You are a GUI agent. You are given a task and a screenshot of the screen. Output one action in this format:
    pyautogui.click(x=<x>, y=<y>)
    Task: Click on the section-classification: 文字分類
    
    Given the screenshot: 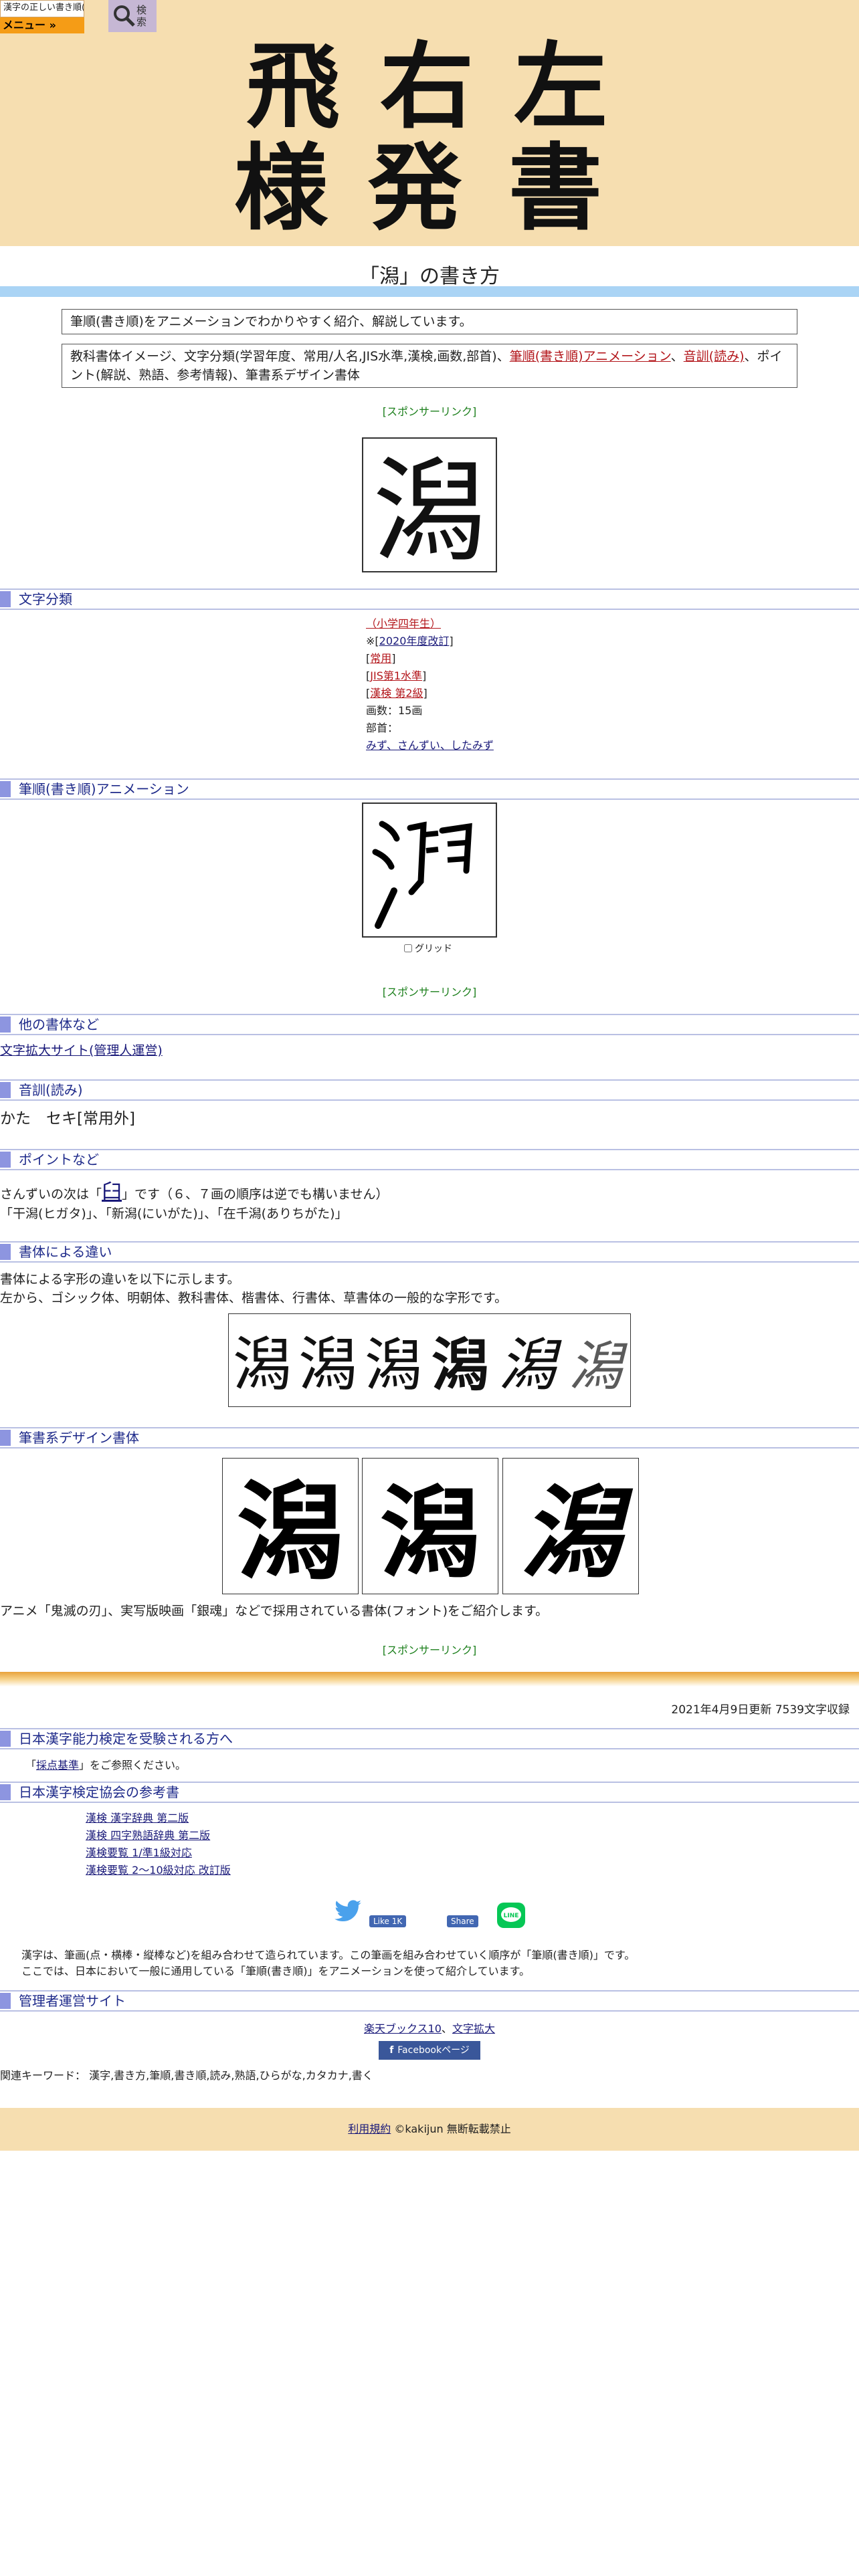 What is the action you would take?
    pyautogui.click(x=429, y=599)
    